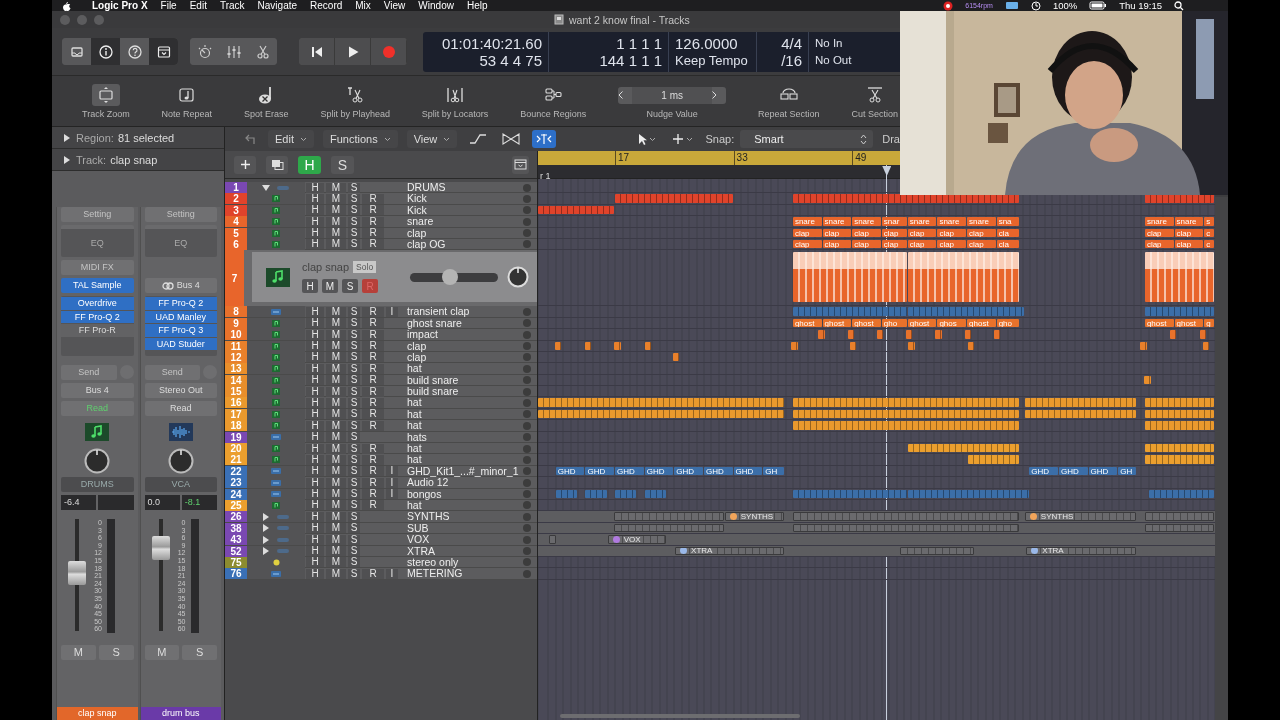 The height and width of the screenshot is (720, 1280). Describe the element at coordinates (180, 390) in the screenshot. I see `output-slot: Stereo Out` at that location.